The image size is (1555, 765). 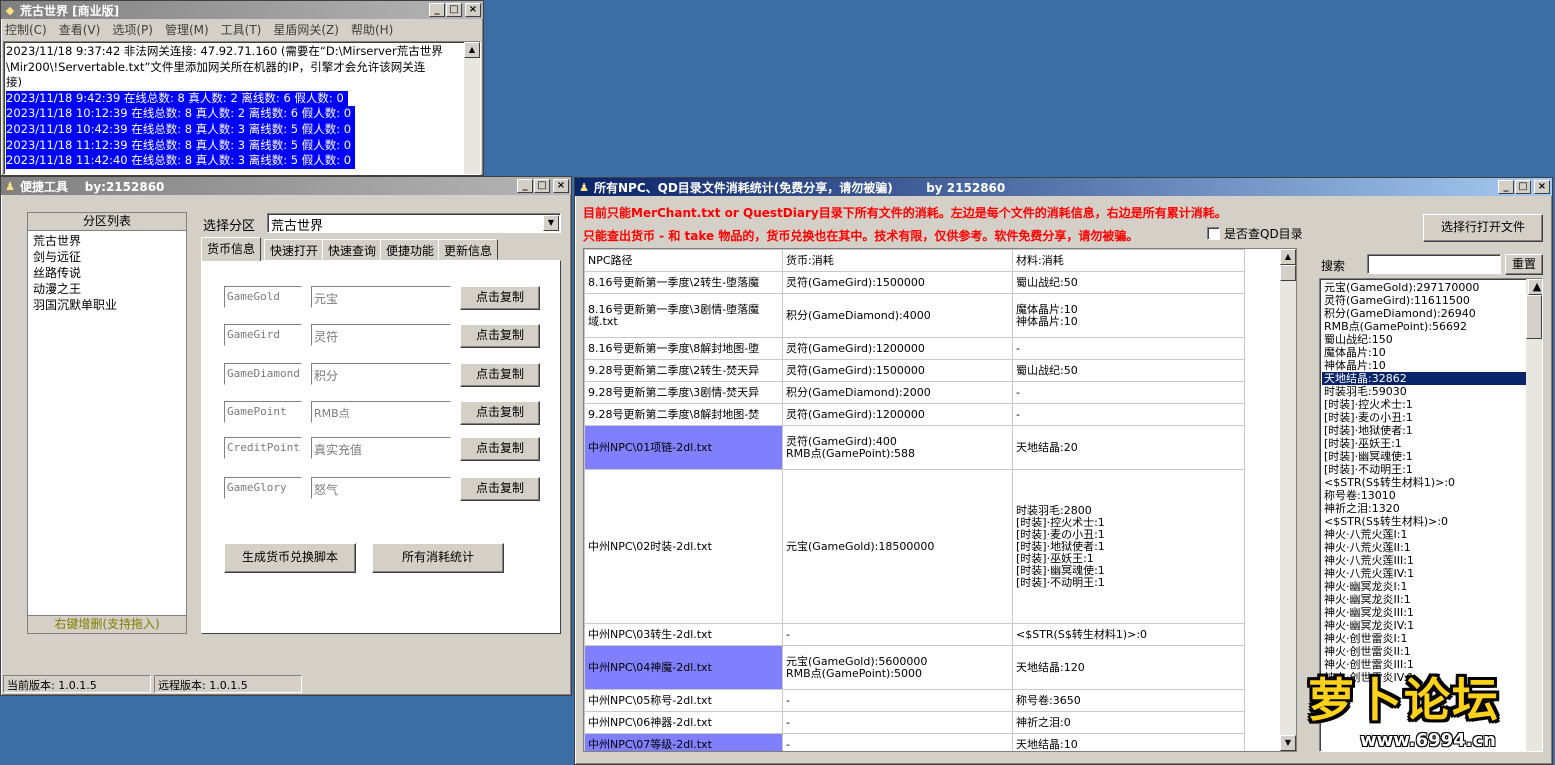 I want to click on main-title-bar: ◆ 荒古世界 [商业版] _ □ ×, so click(x=242, y=10).